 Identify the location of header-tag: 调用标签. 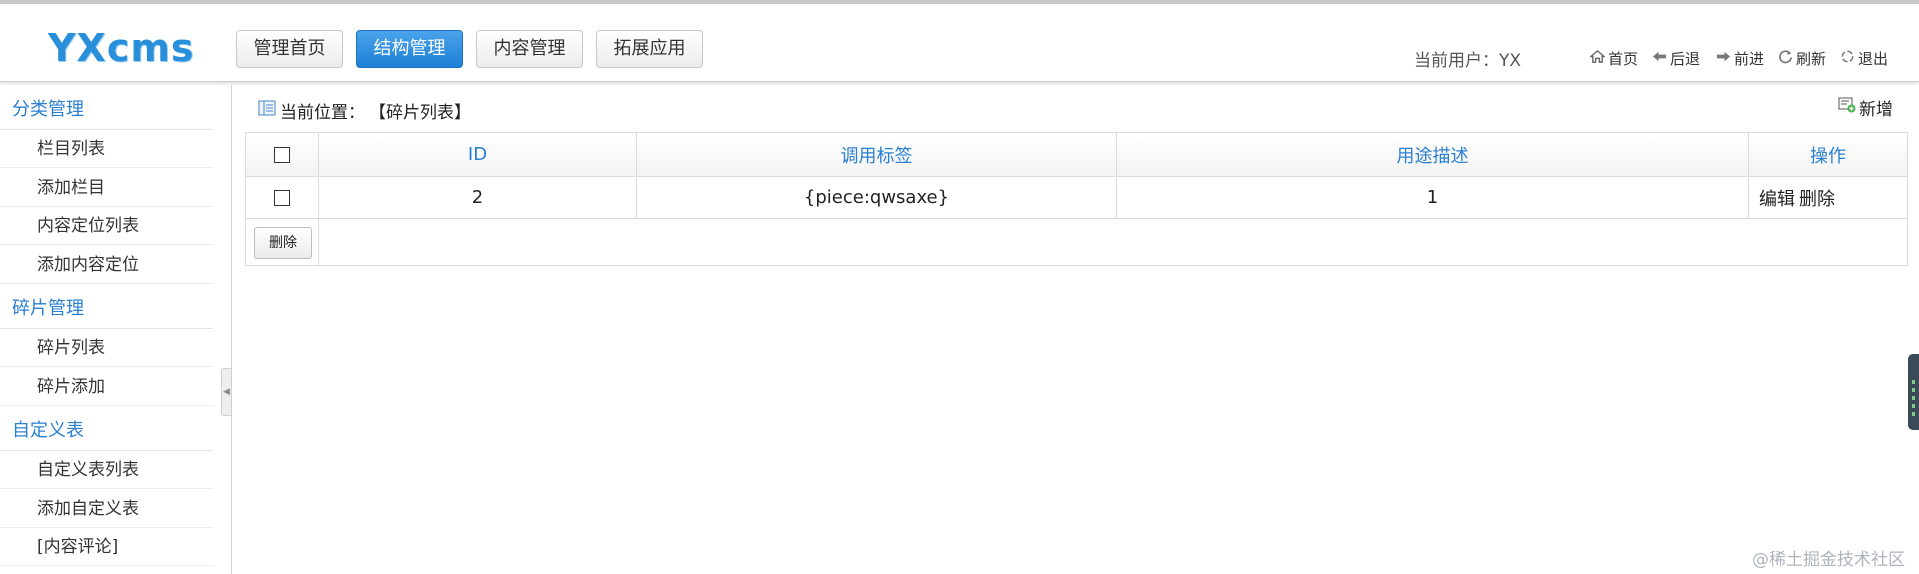
(877, 154).